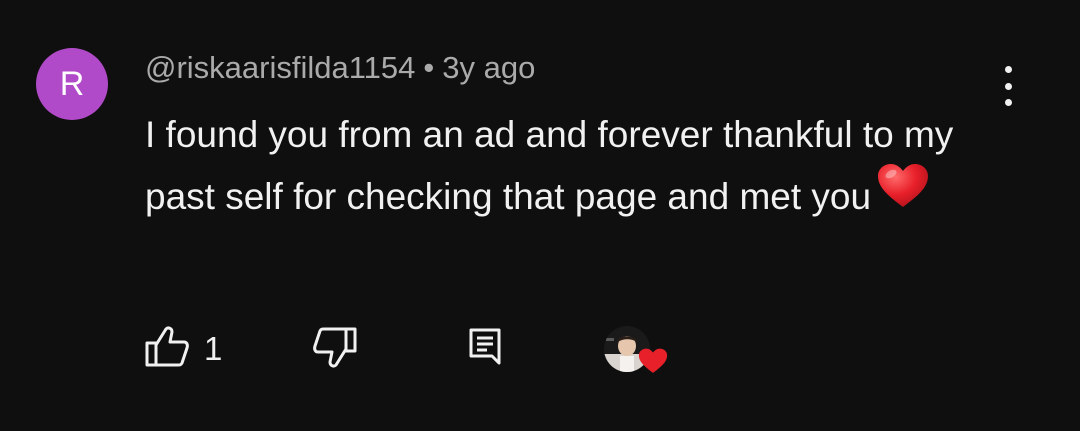  I want to click on reply-button, so click(485, 349).